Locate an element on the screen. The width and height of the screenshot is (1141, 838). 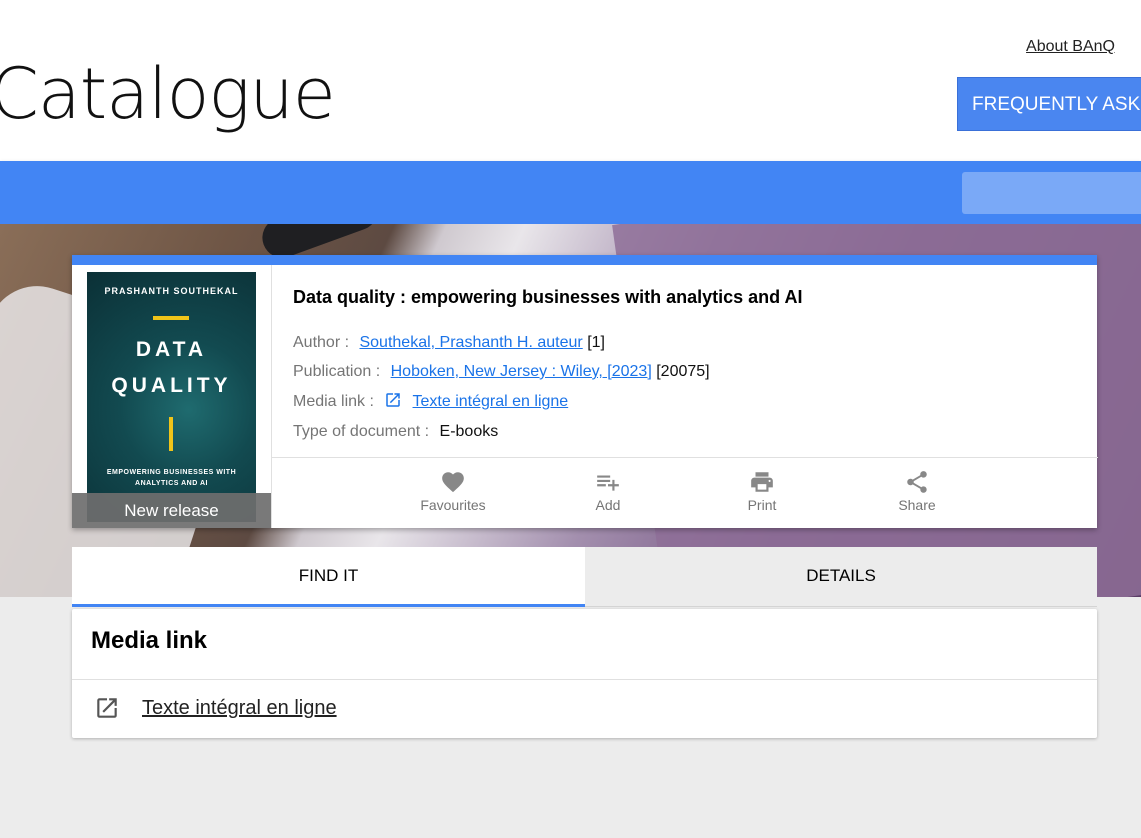
author-count: [1] is located at coordinates (596, 342).